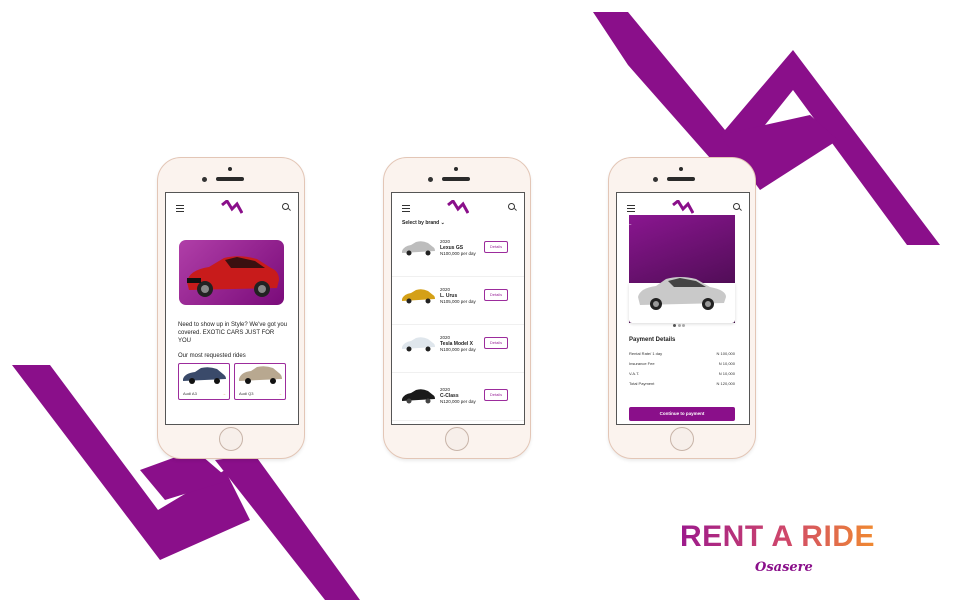 This screenshot has height=616, width=958. Describe the element at coordinates (680, 323) in the screenshot. I see `carousel-dots` at that location.